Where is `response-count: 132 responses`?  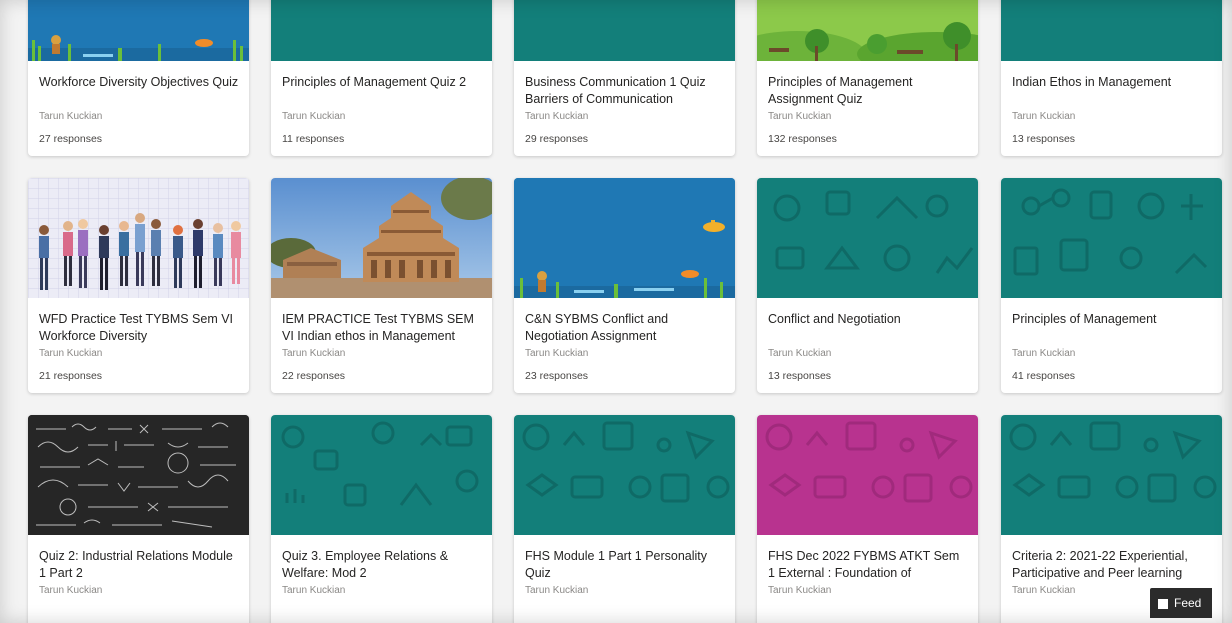 response-count: 132 responses is located at coordinates (802, 139).